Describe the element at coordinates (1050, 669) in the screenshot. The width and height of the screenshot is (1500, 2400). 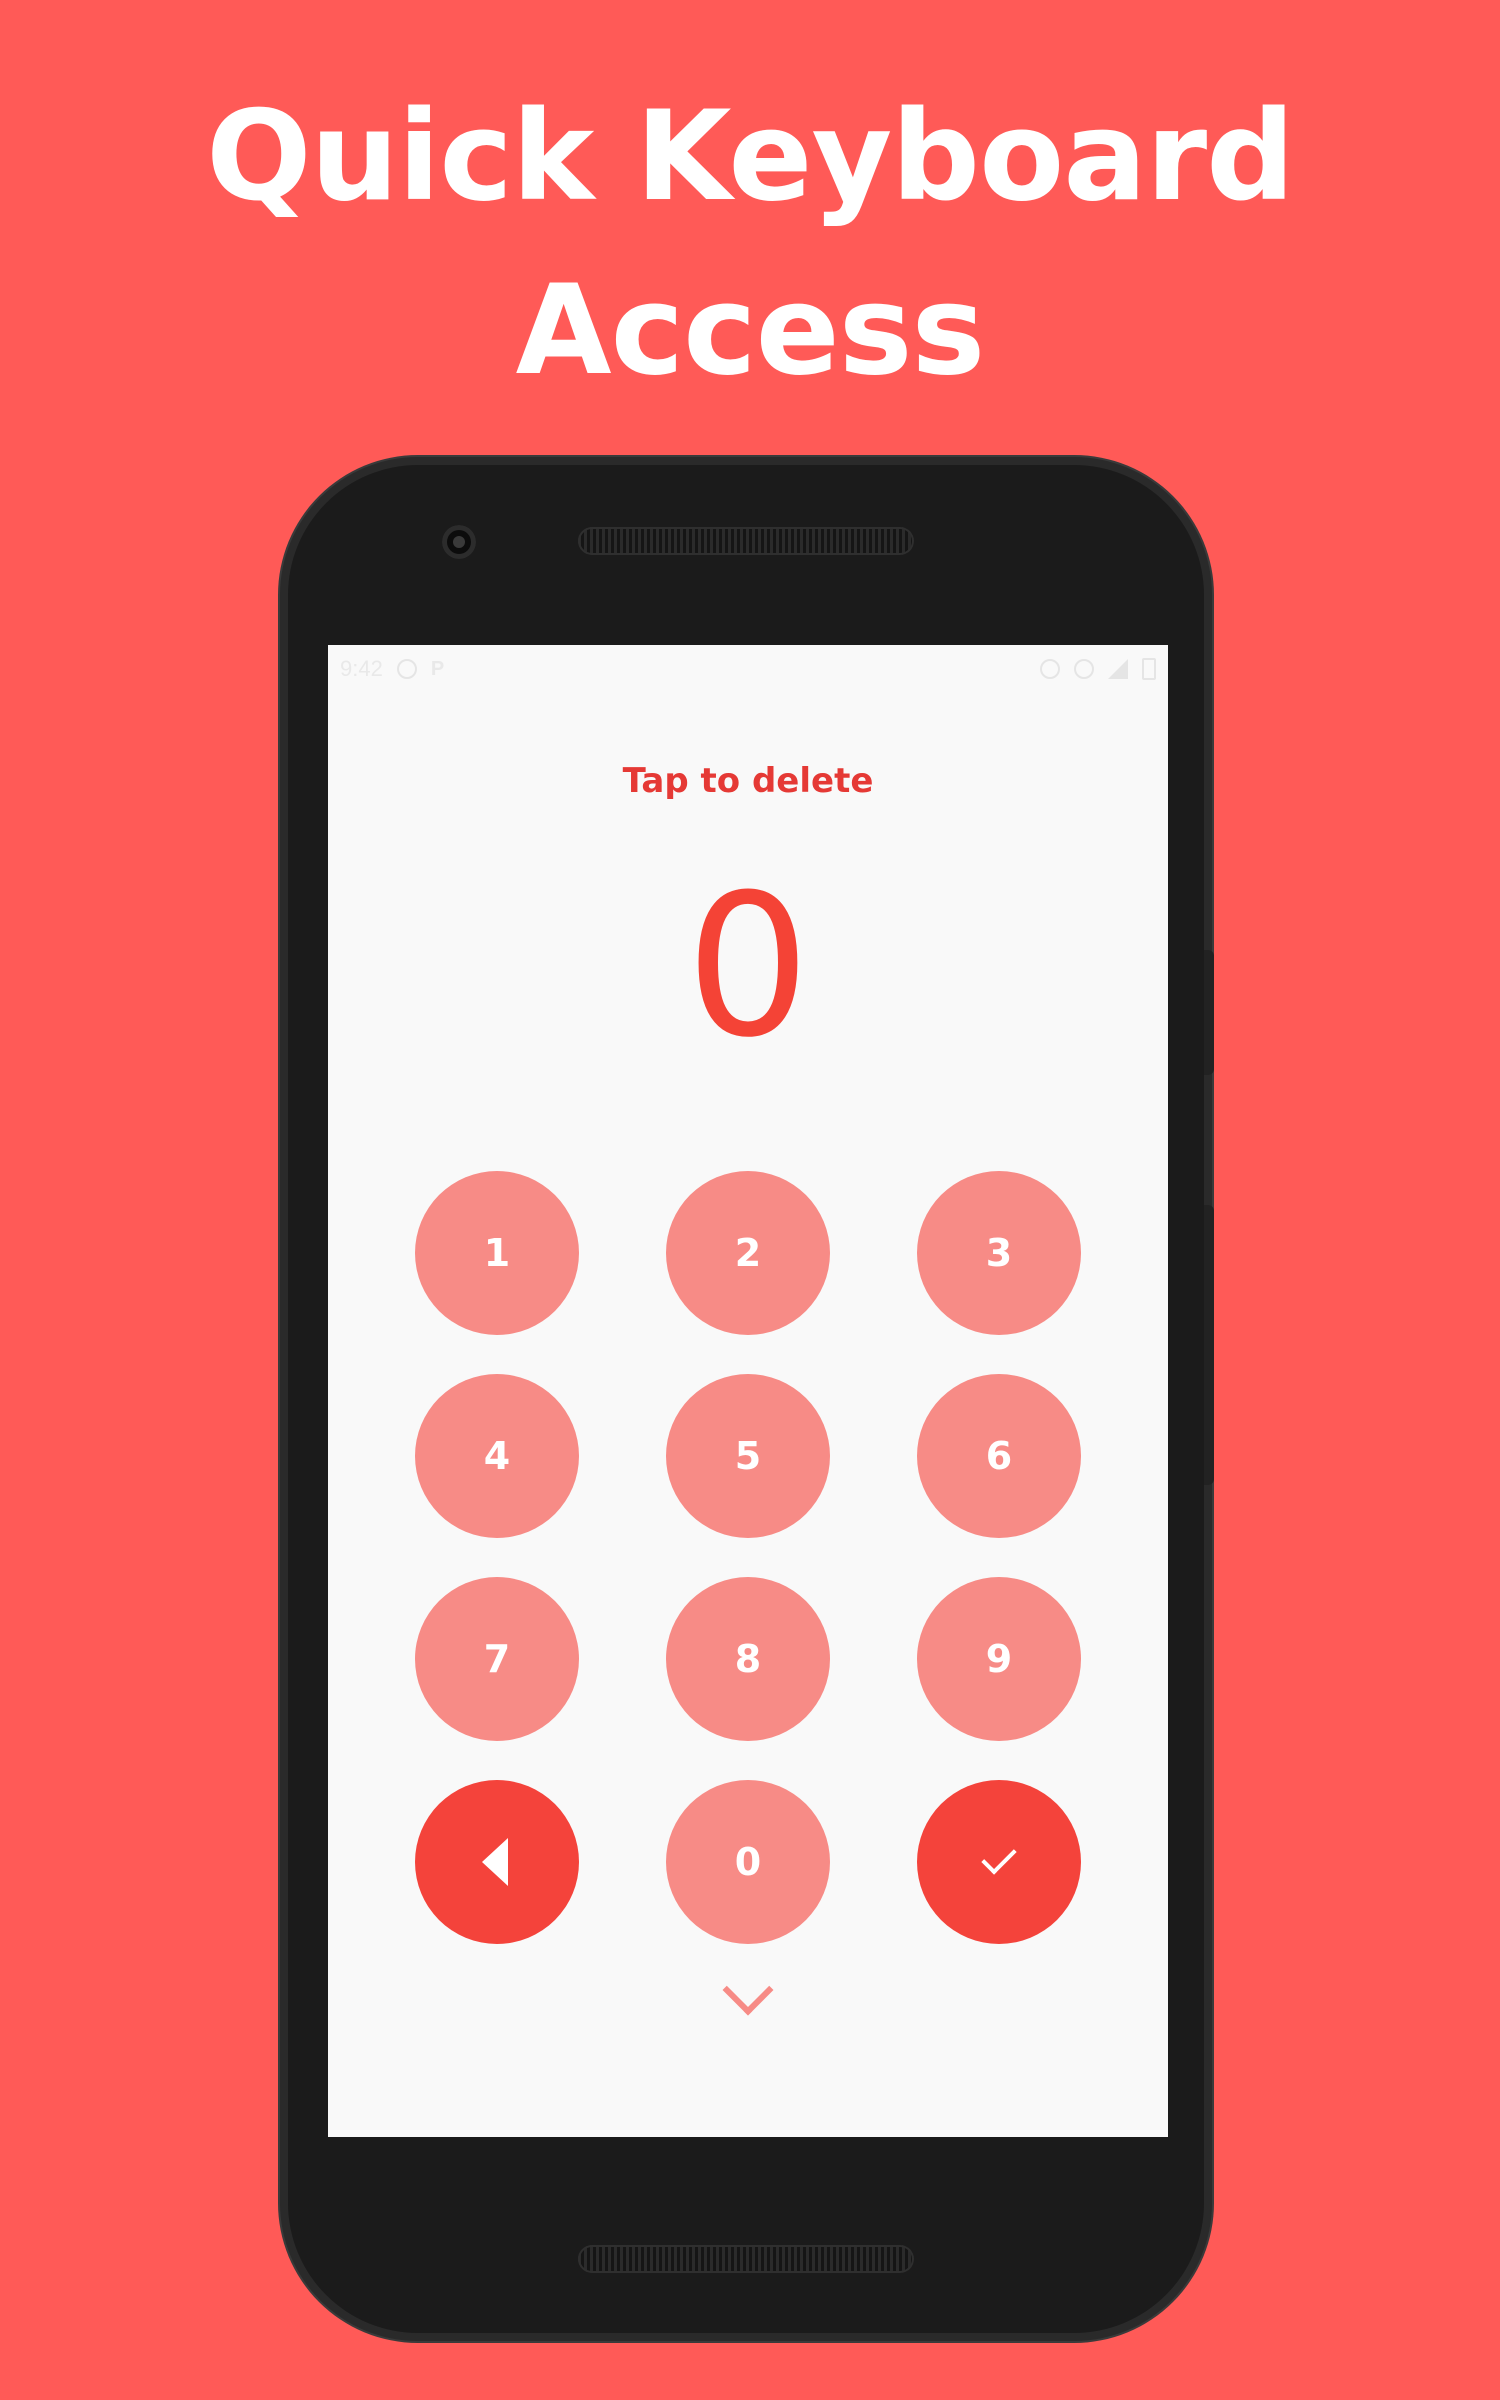
I see `alarm-icon` at that location.